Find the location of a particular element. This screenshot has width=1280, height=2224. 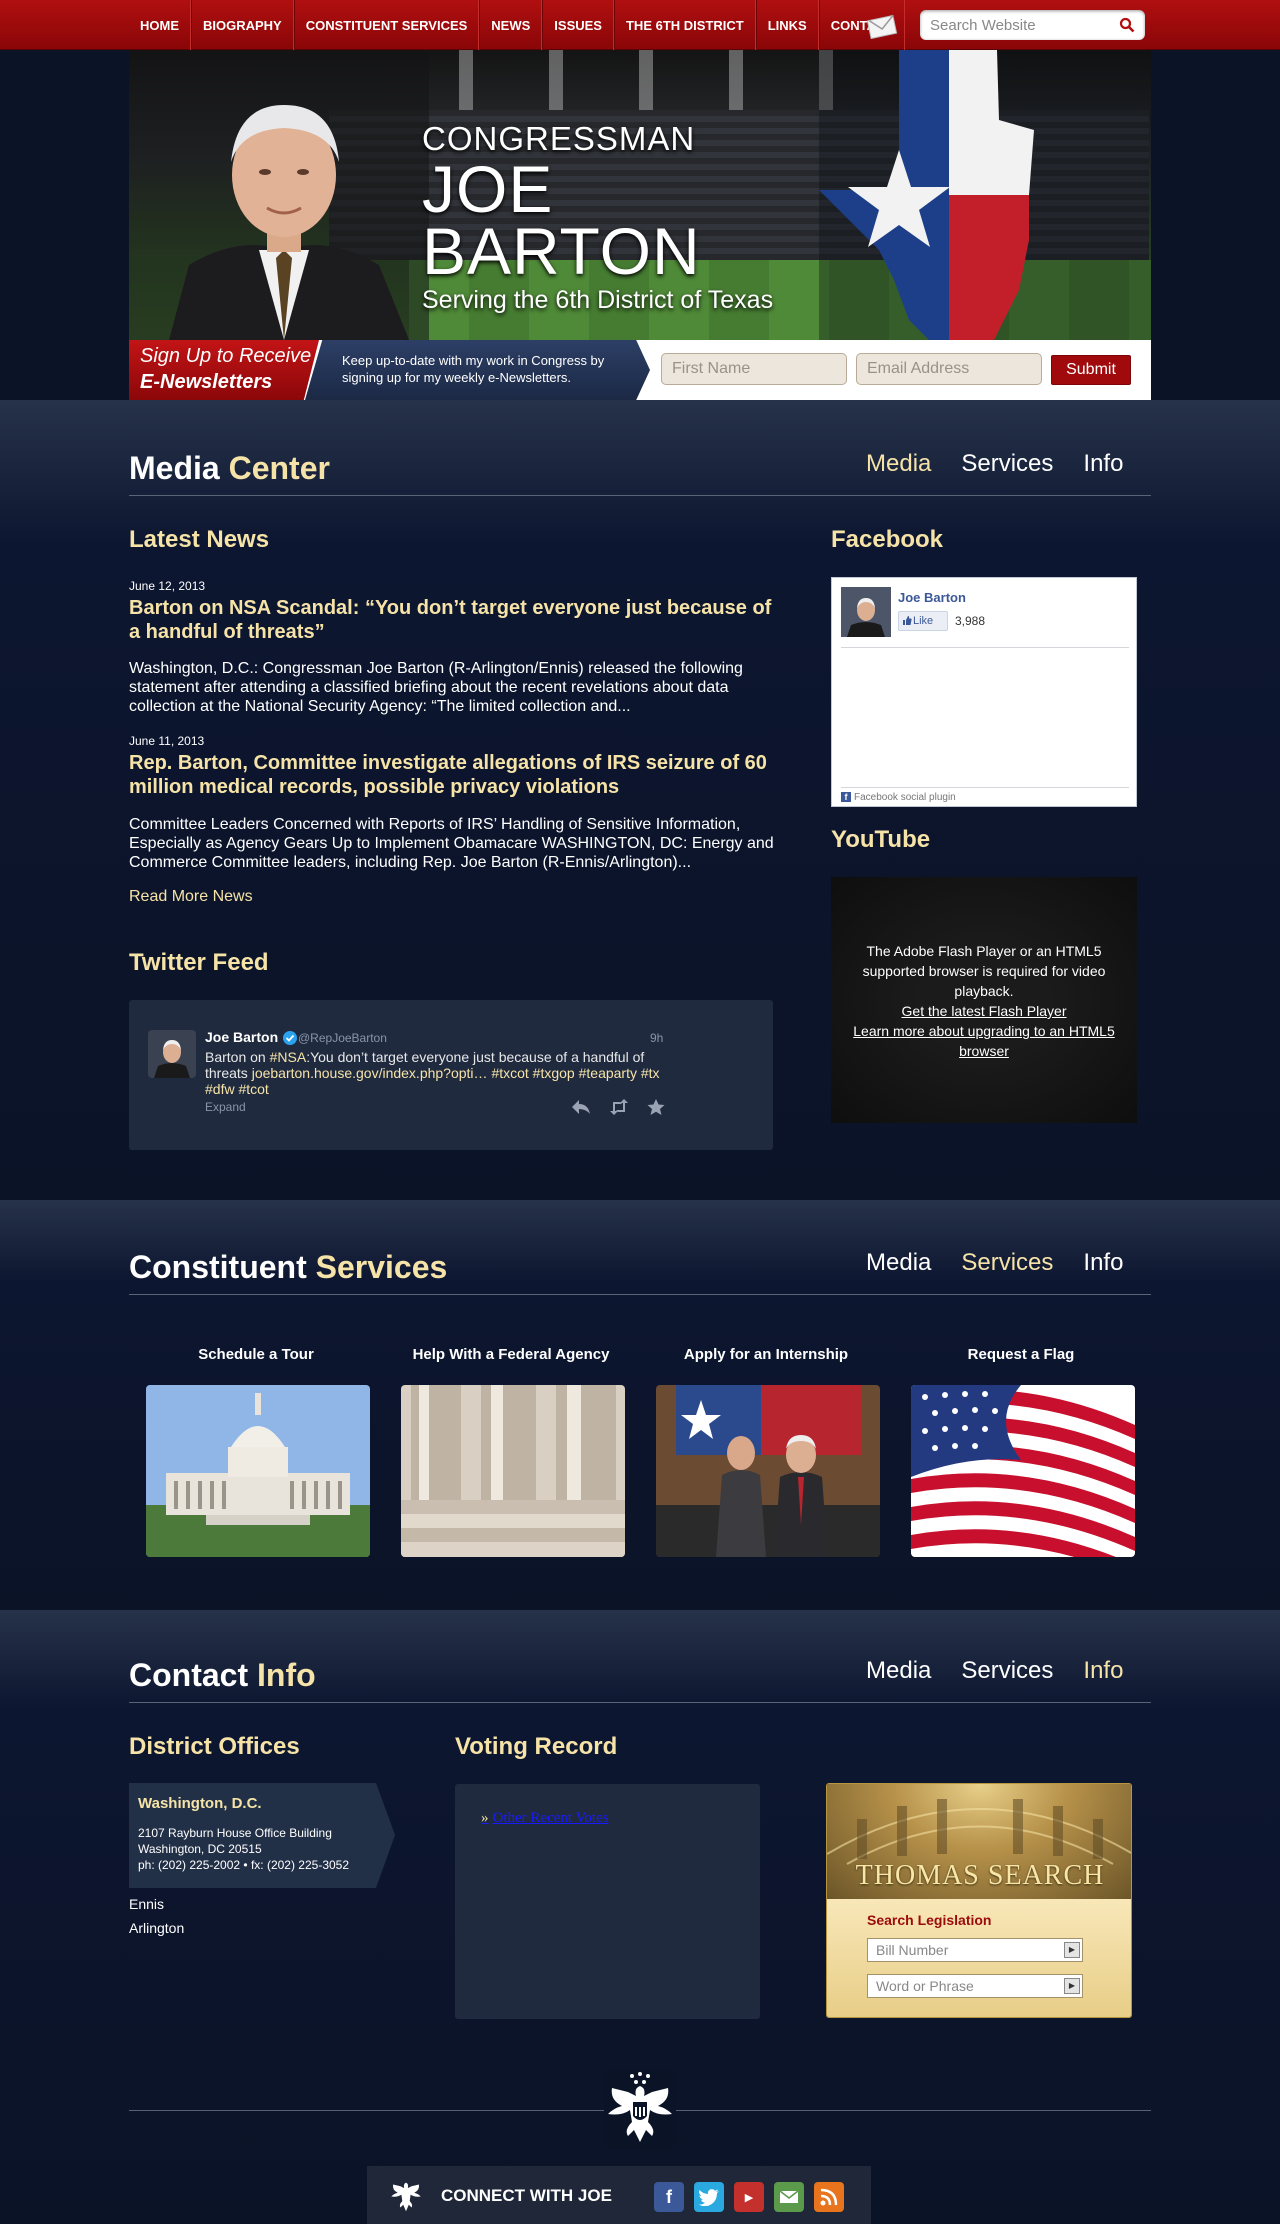

word-phrase-field is located at coordinates (975, 1986).